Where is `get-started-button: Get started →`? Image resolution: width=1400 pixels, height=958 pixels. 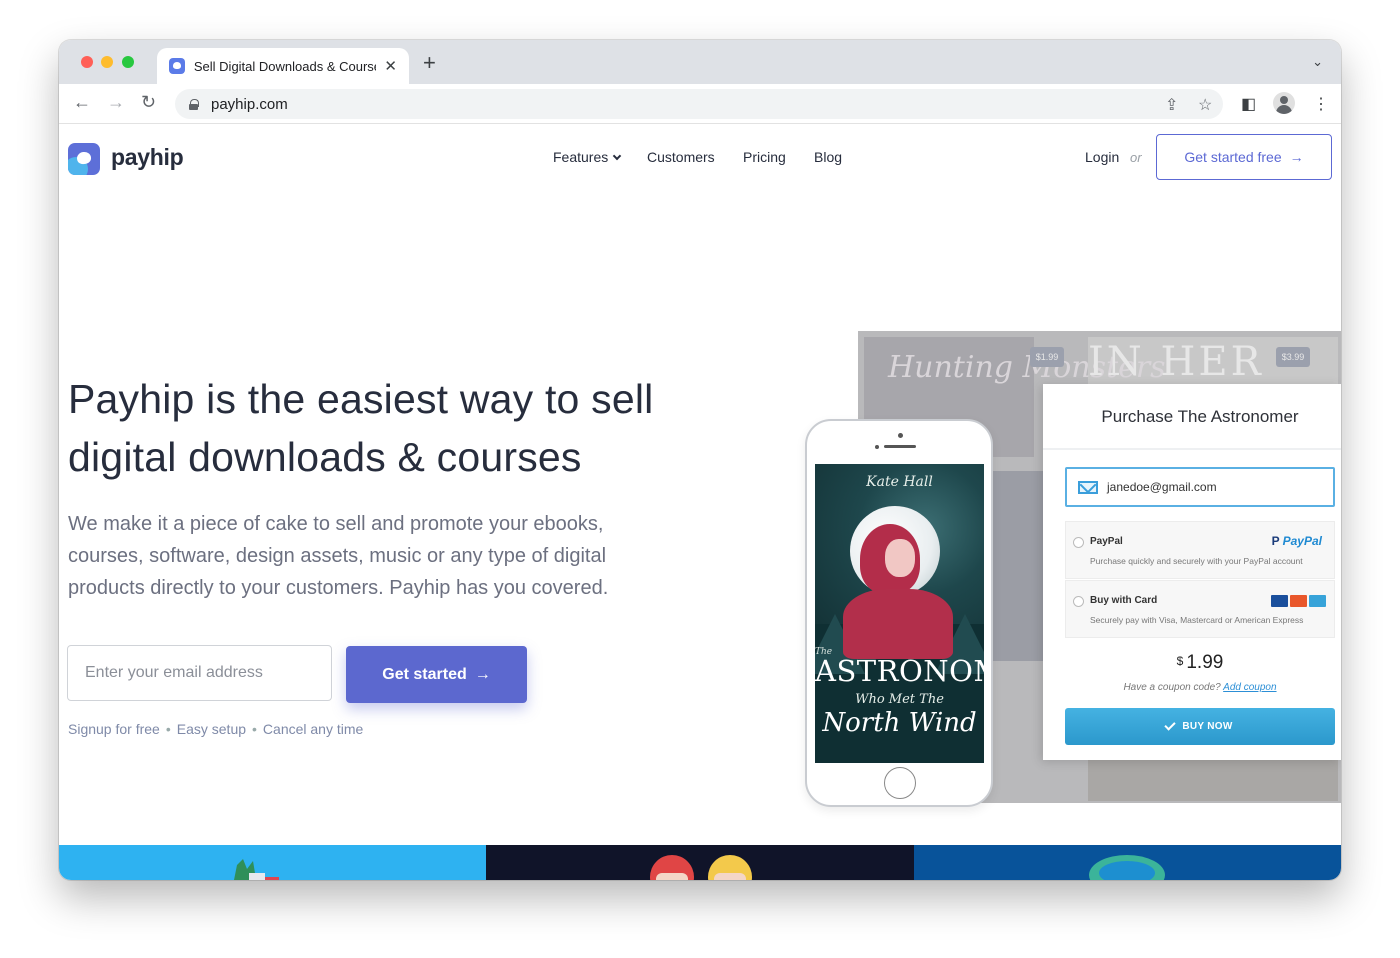
get-started-button: Get started → is located at coordinates (436, 674).